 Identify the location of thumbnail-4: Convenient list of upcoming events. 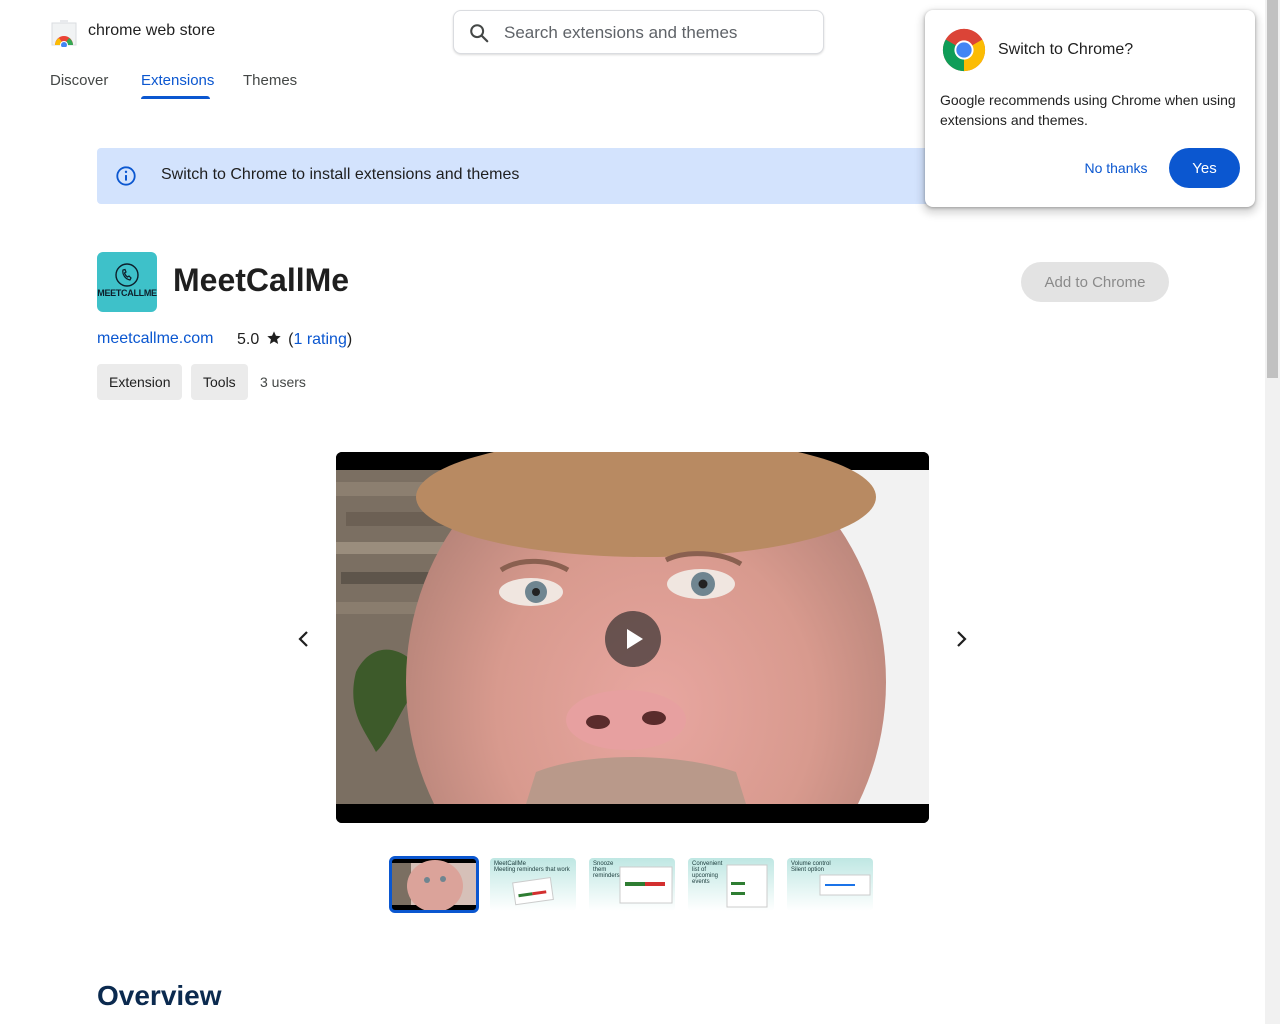
(731, 884).